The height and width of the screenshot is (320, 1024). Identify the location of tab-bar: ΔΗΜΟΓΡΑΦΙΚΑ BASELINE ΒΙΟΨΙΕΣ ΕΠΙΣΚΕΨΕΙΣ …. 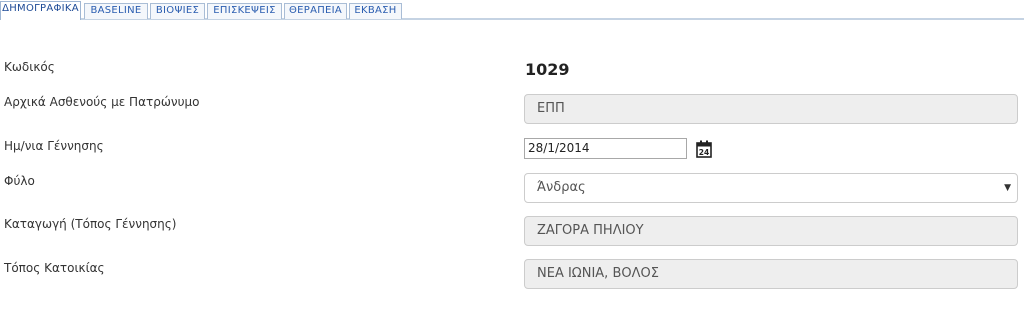
(512, 10).